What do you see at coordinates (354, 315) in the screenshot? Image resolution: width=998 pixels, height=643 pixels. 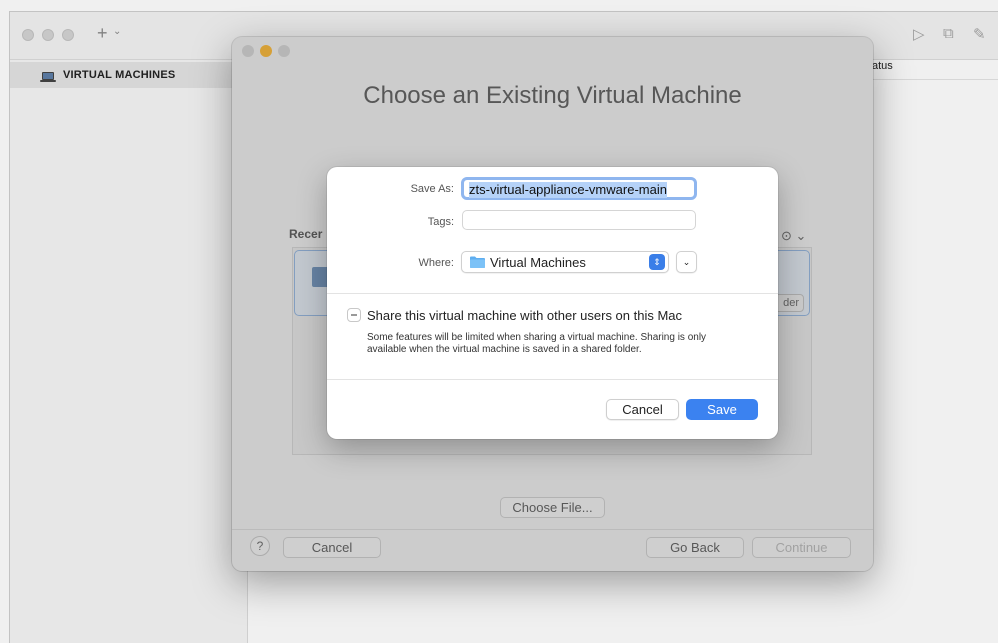 I see `share-checkbox` at bounding box center [354, 315].